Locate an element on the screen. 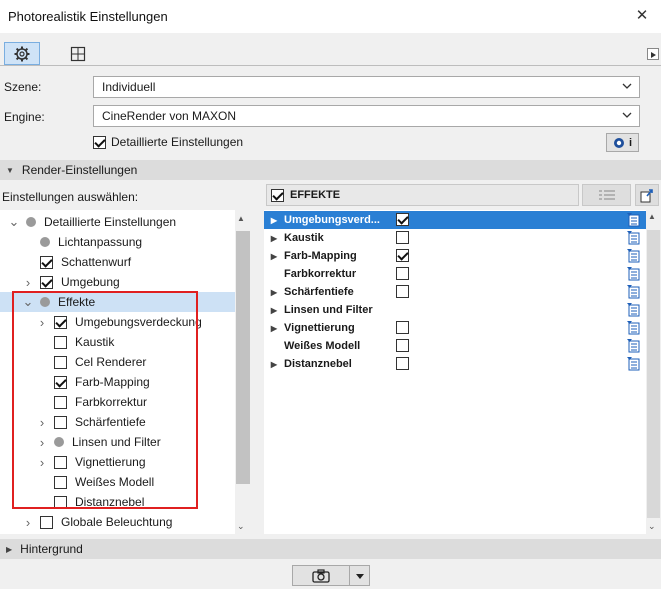 The height and width of the screenshot is (589, 661). effect-row-label: Weißes Modell is located at coordinates (322, 346).